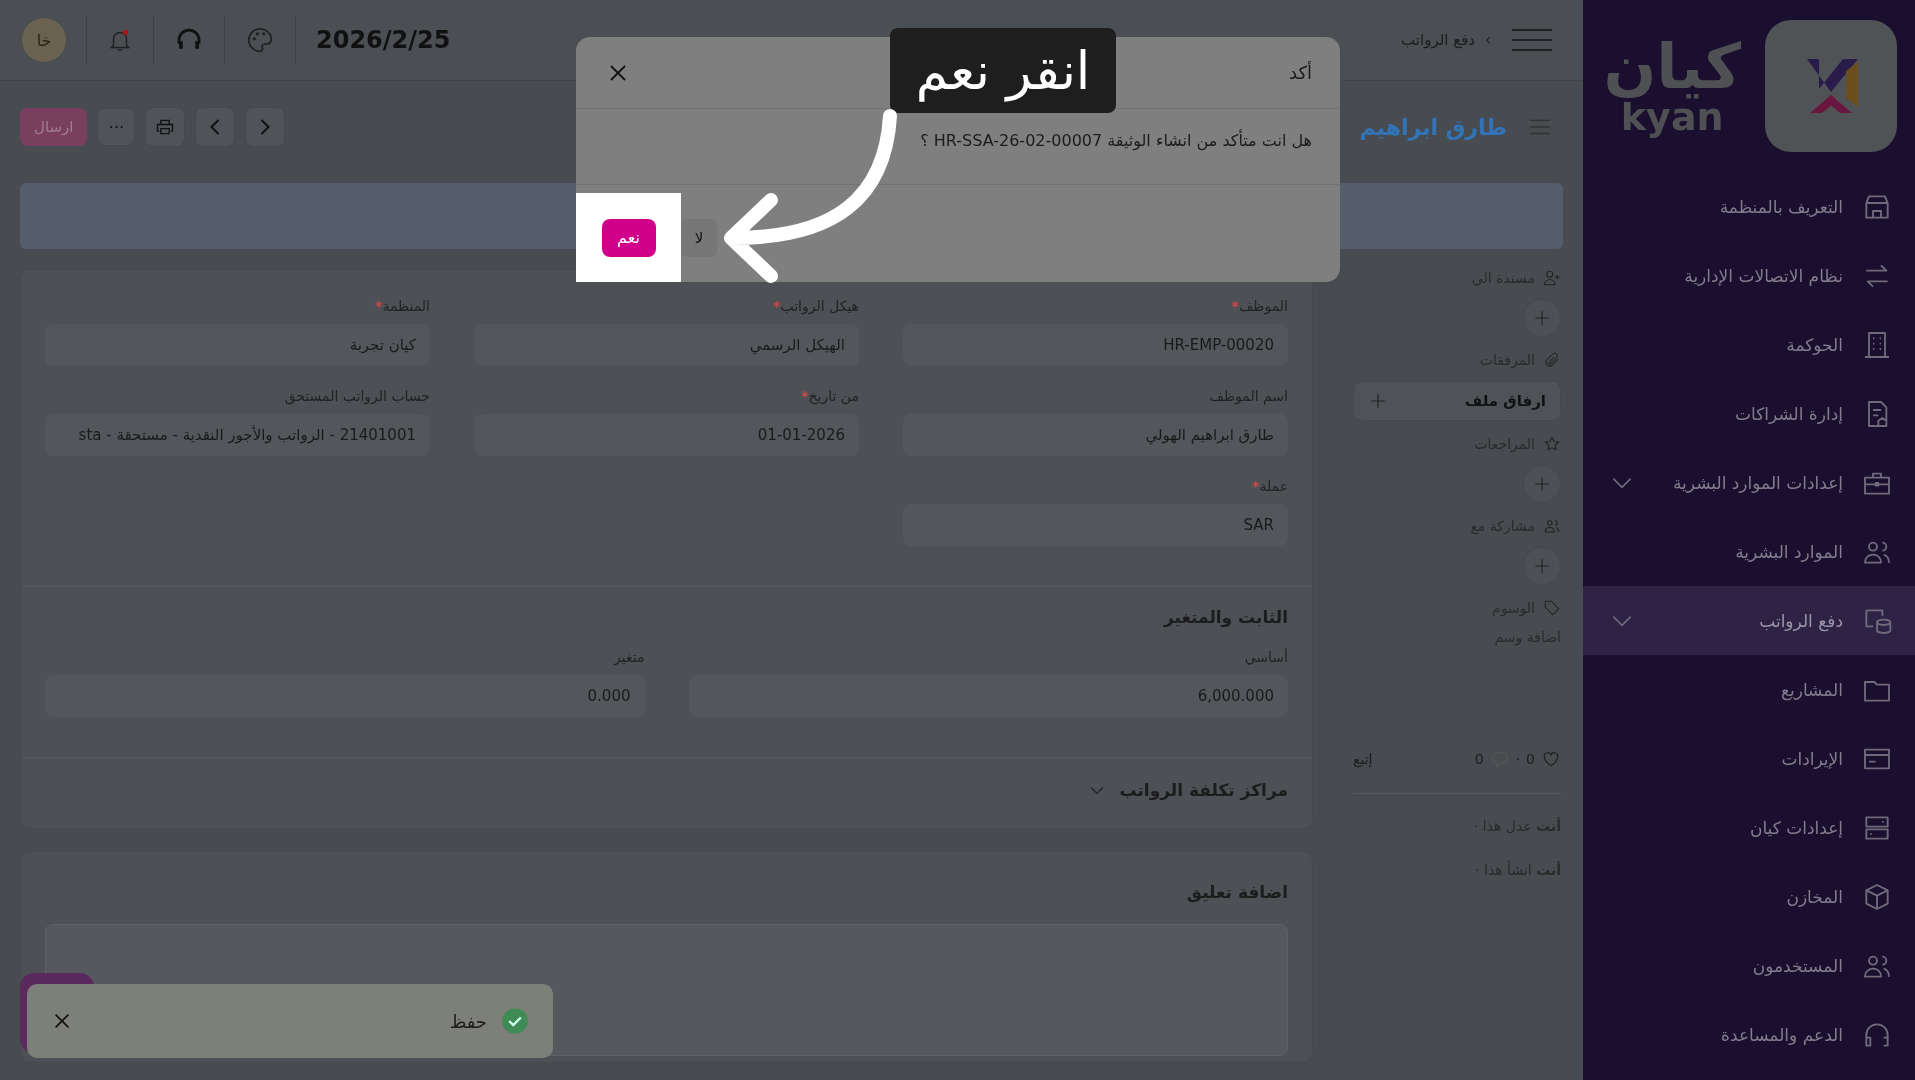 The height and width of the screenshot is (1080, 1915). What do you see at coordinates (1749, 344) in the screenshot?
I see `sidebar-item: الحوكمة` at bounding box center [1749, 344].